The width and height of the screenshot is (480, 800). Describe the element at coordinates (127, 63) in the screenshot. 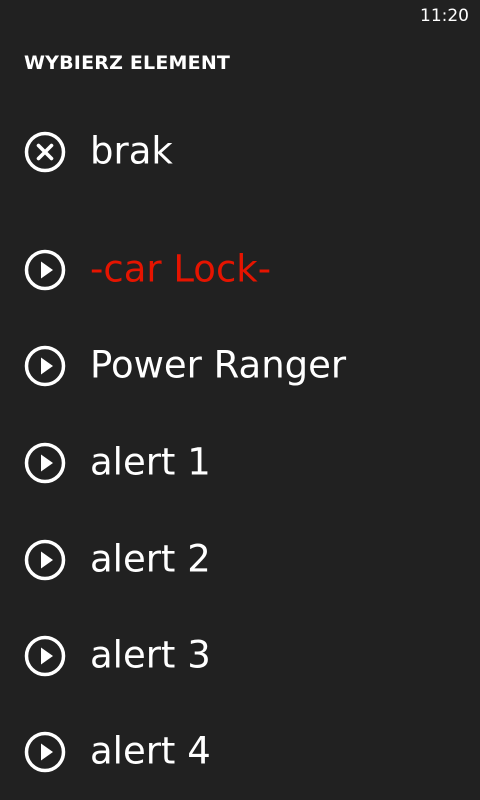

I see `page-title: WYBIERZ ELEMENT` at that location.